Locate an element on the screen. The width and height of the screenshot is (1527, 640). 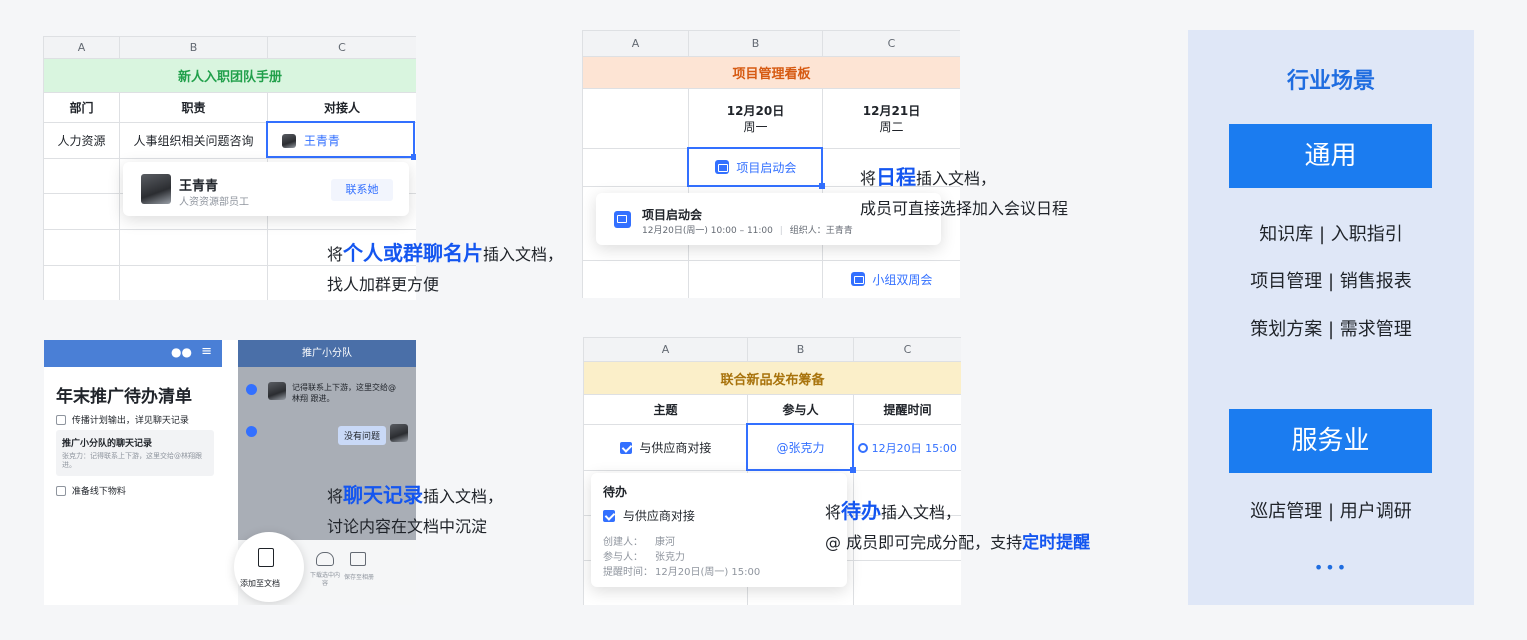
event-chip-label: 小组双周会 is located at coordinates (902, 280).